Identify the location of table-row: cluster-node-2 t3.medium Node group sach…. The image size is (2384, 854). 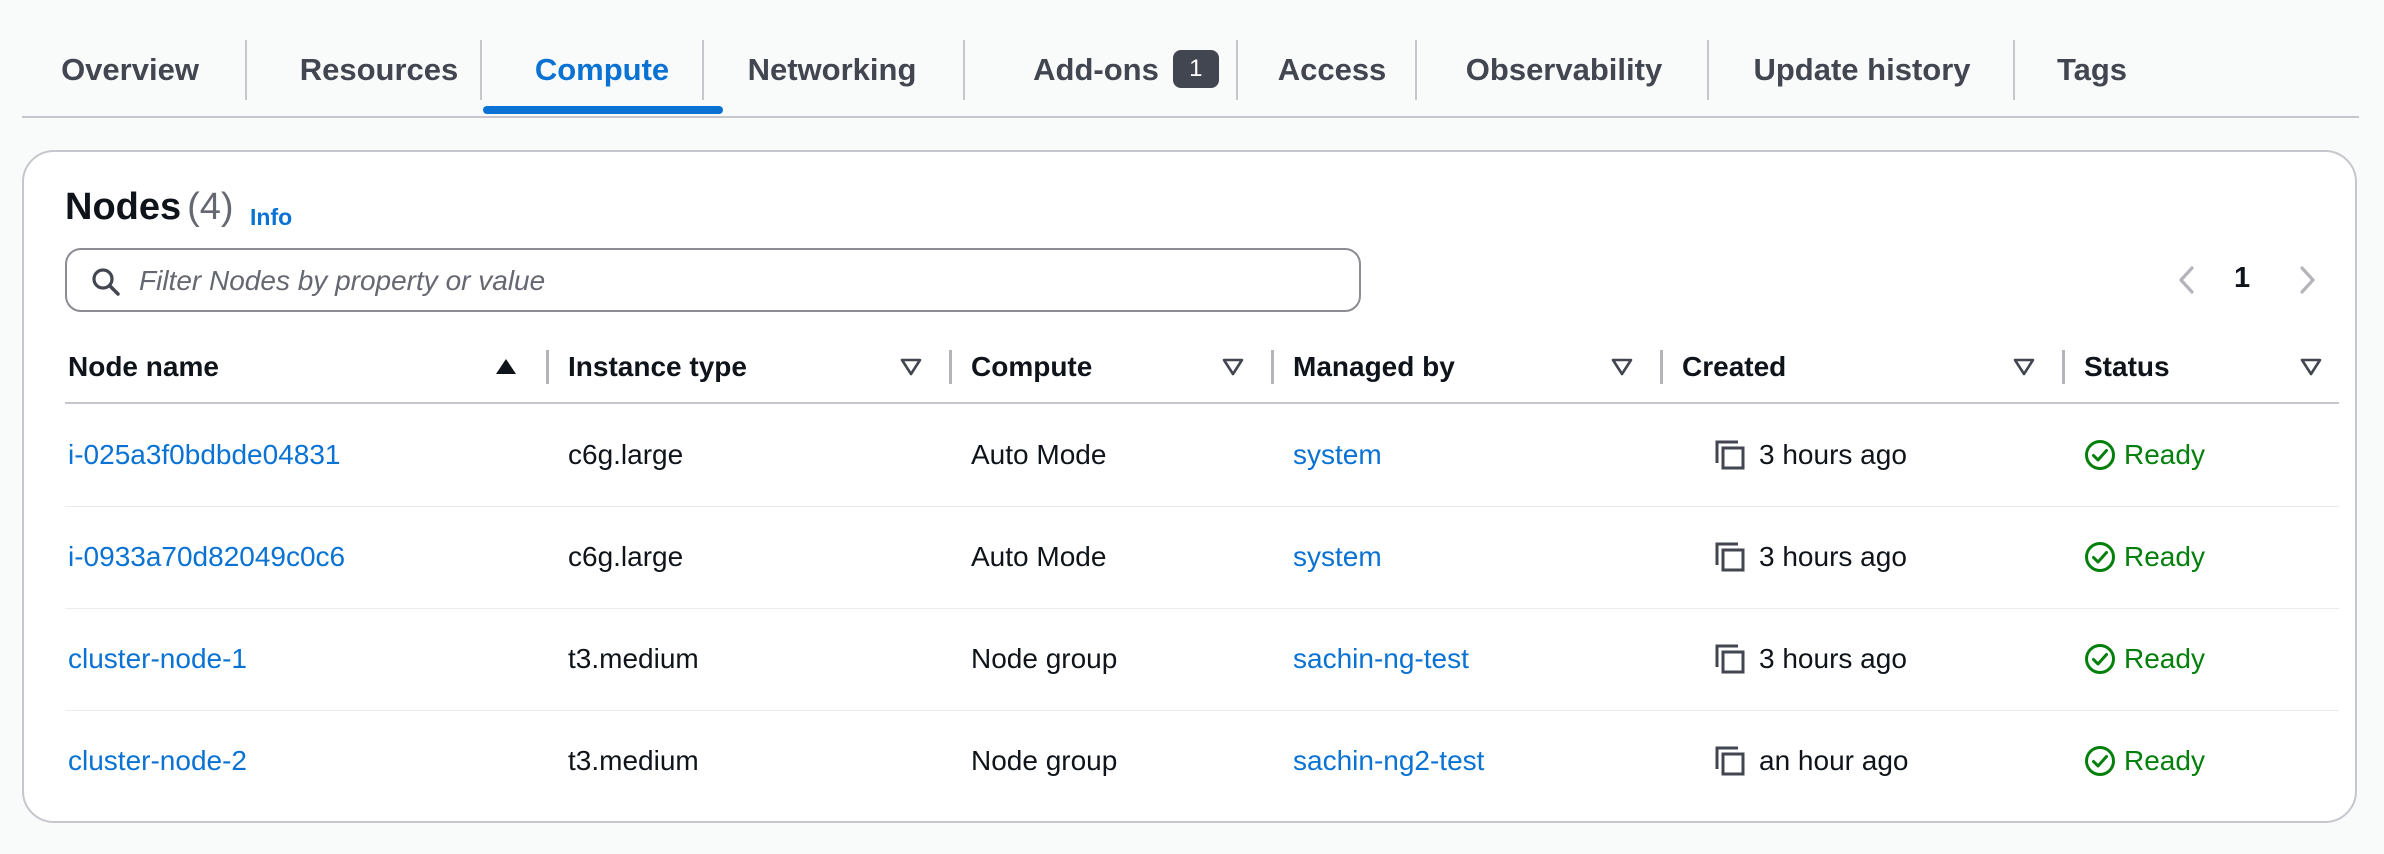
(1202, 761).